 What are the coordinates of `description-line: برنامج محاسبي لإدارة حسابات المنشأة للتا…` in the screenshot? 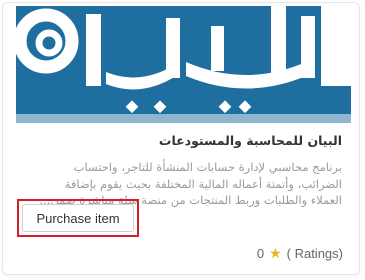 It's located at (207, 167).